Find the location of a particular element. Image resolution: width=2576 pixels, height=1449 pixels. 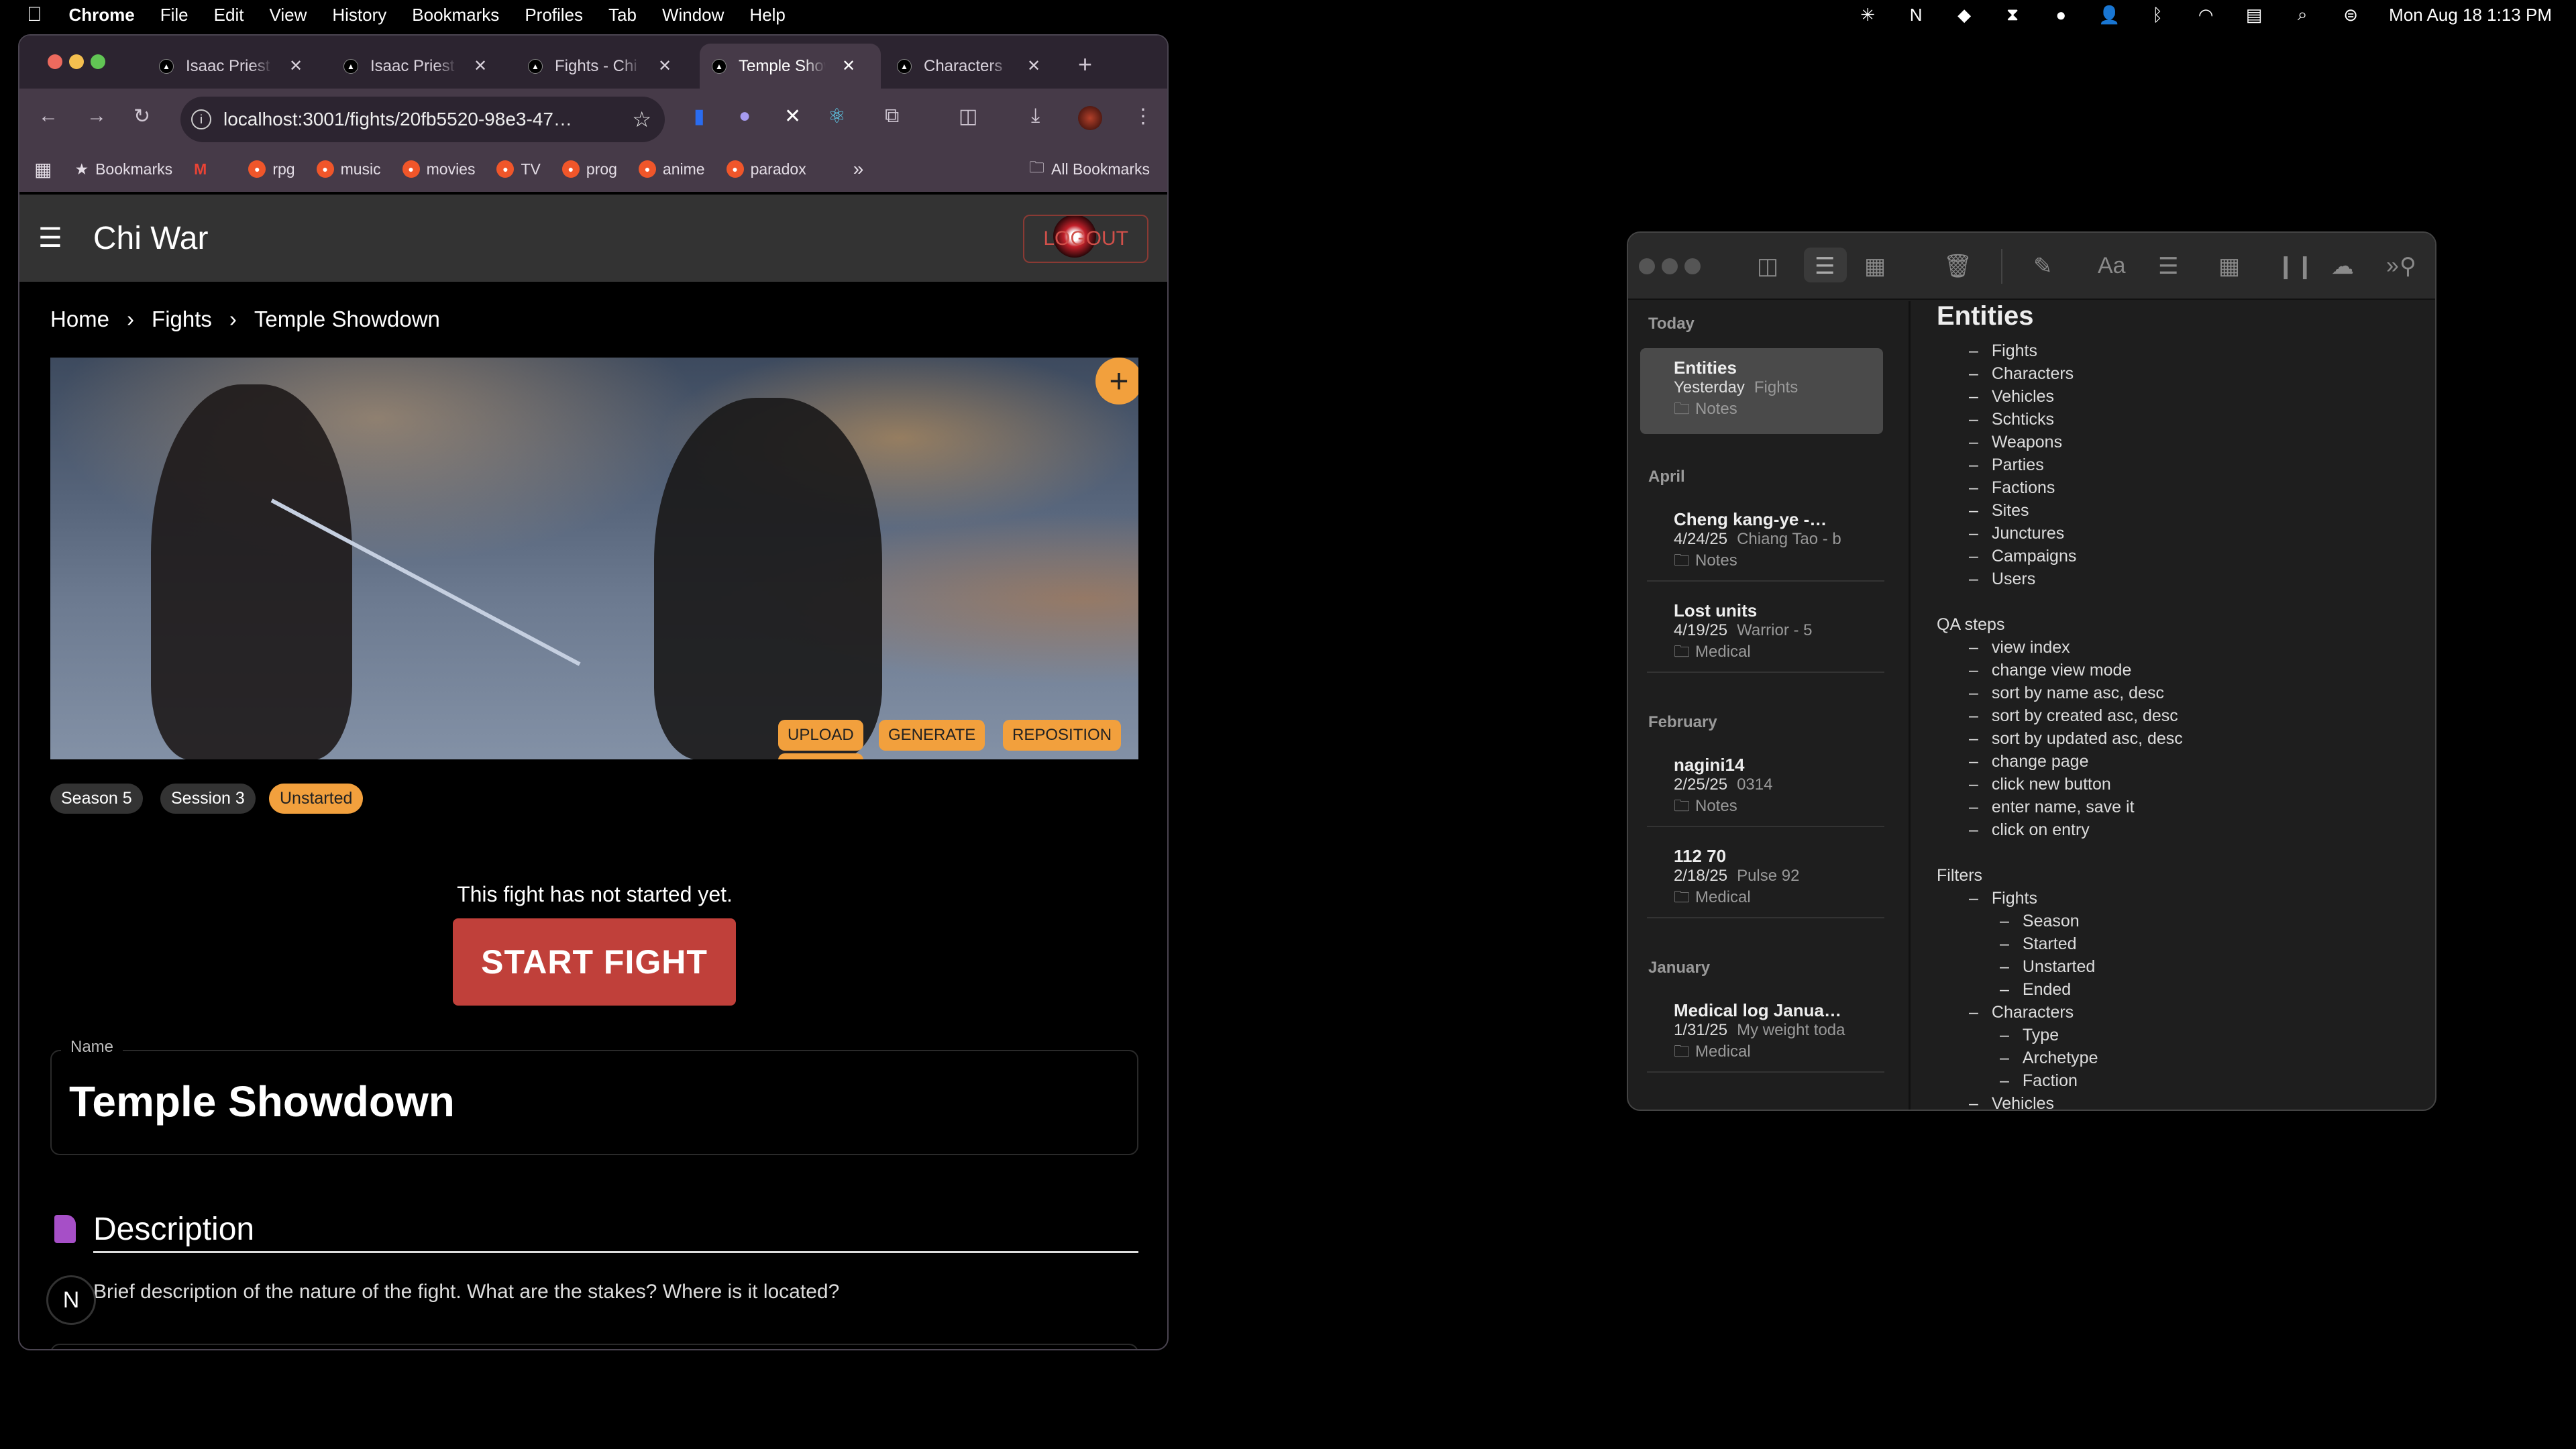

next-field is located at coordinates (594, 1346).